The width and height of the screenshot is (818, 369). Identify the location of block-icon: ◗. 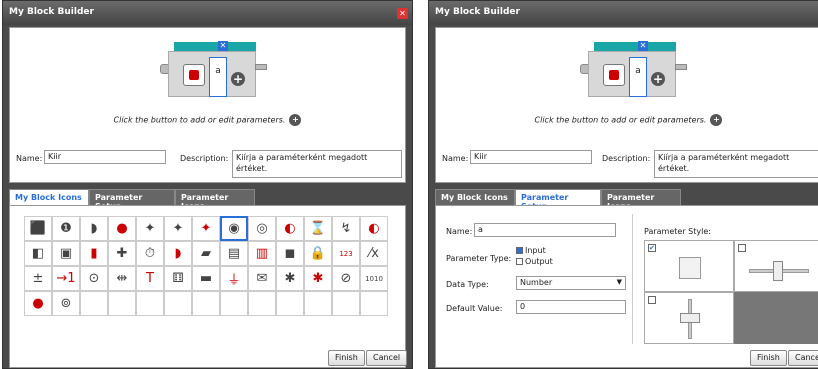
(178, 253).